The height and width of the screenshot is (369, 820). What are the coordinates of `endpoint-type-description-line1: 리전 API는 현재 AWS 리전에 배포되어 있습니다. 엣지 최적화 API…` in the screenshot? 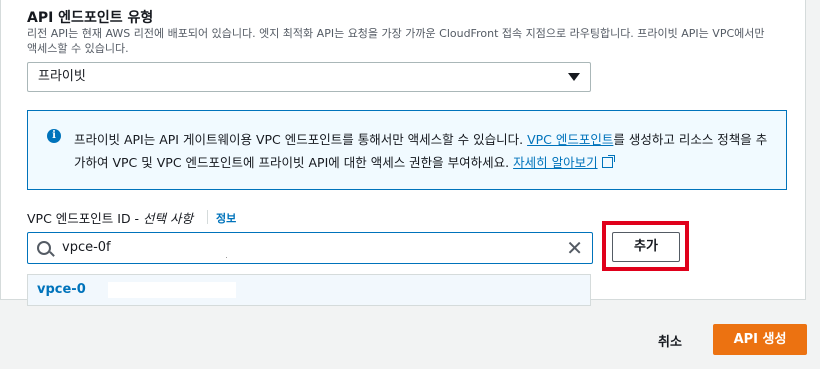 It's located at (396, 33).